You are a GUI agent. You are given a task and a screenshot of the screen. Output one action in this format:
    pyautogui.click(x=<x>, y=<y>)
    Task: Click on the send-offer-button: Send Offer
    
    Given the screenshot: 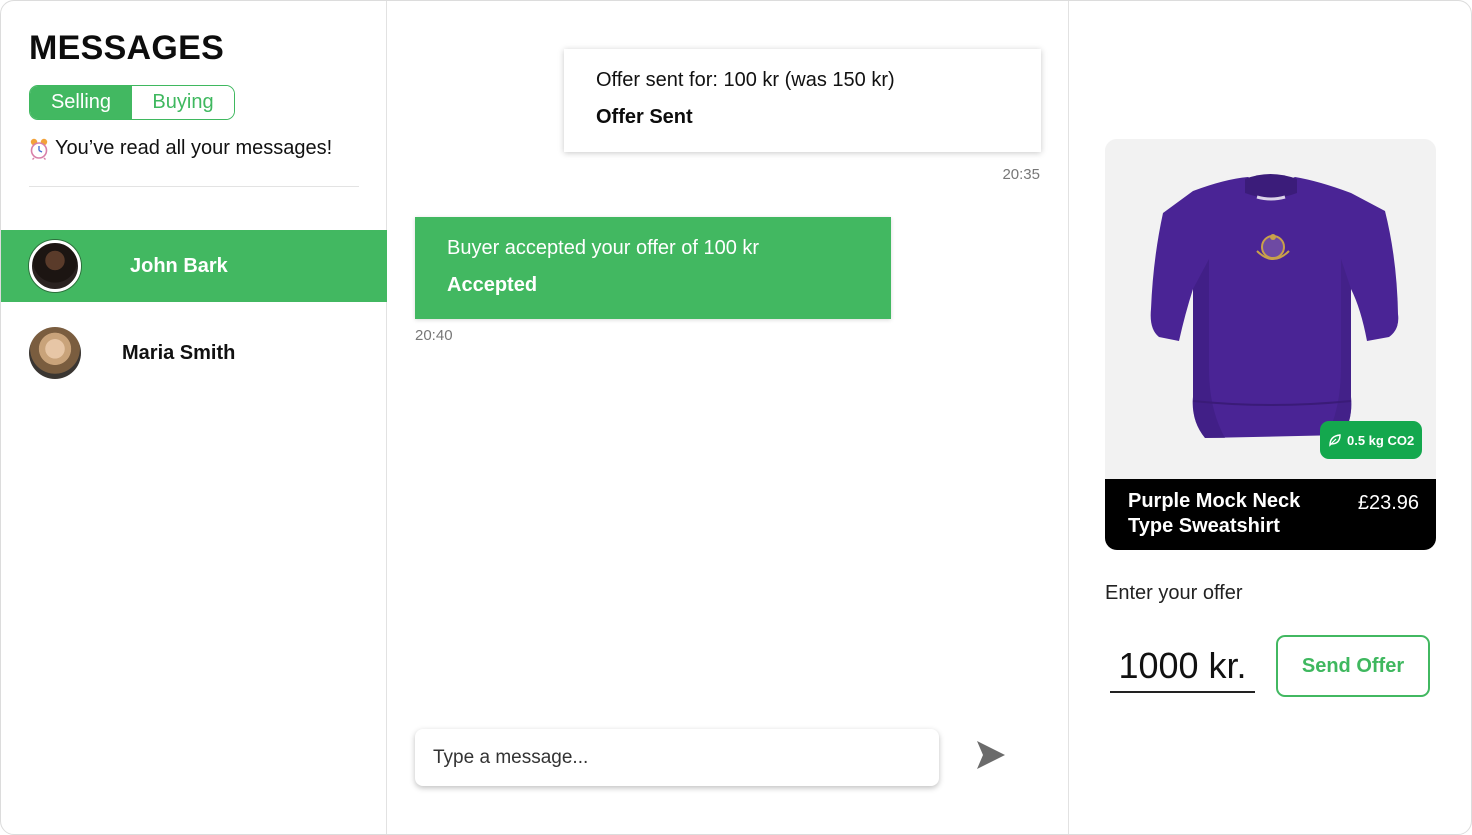 What is the action you would take?
    pyautogui.click(x=1353, y=666)
    